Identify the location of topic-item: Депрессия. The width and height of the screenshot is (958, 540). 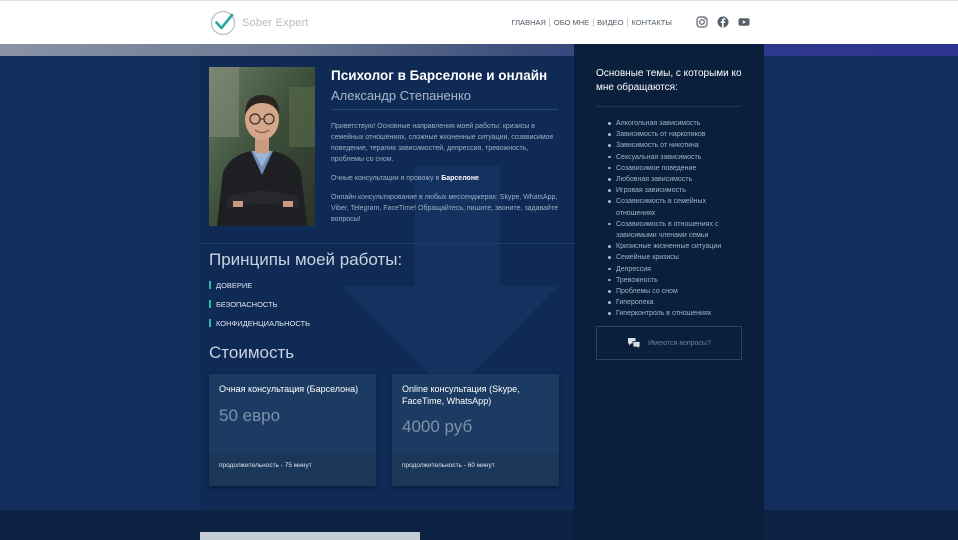
(675, 269).